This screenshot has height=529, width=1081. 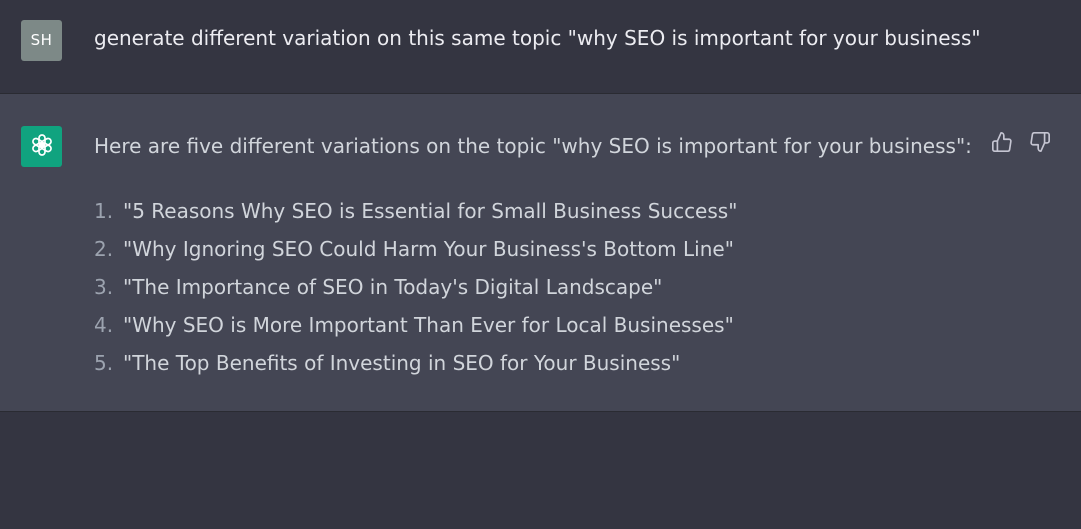 I want to click on list-item-number: 3., so click(x=104, y=287).